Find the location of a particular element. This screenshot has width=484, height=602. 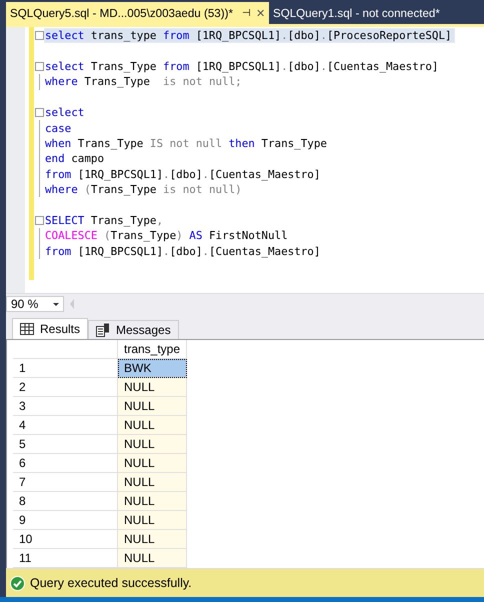

code-line: where (Trans_Type is not null) is located at coordinates (144, 189).